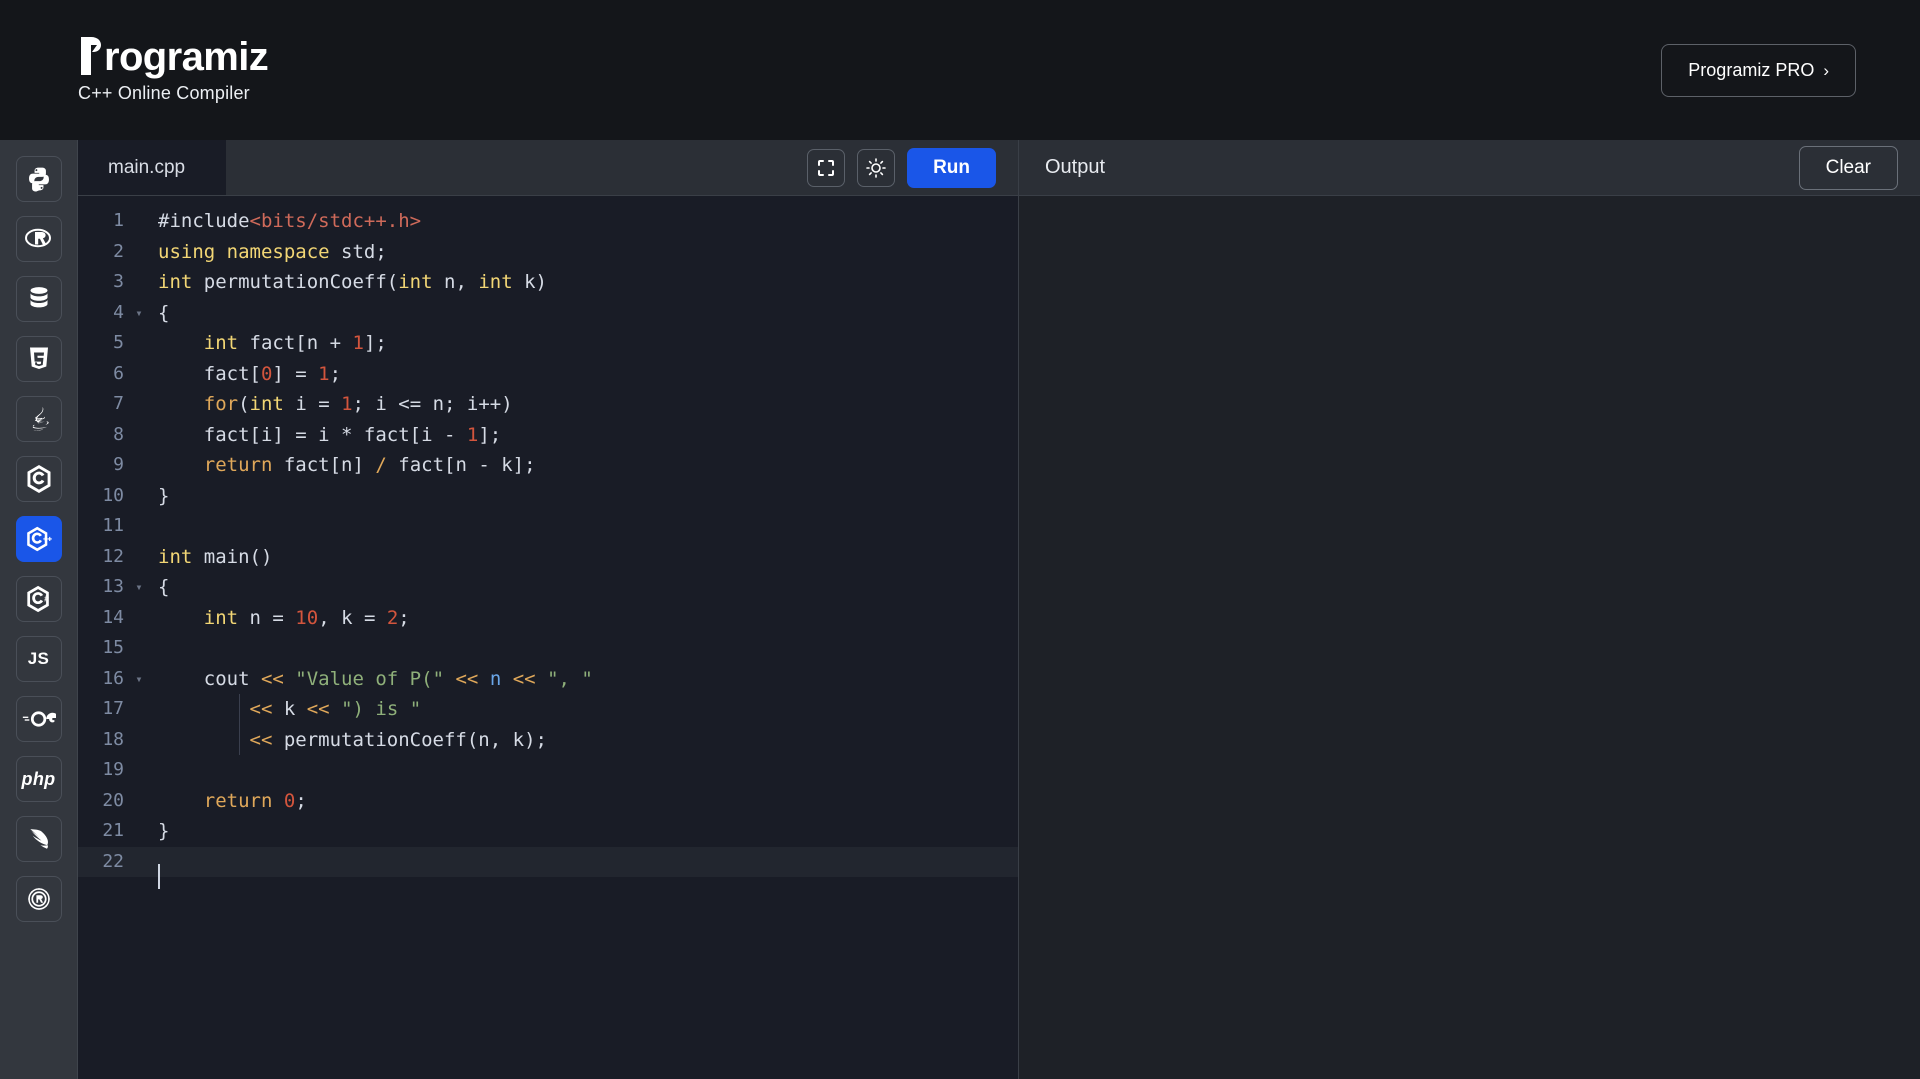 The width and height of the screenshot is (1920, 1079). Describe the element at coordinates (398, 739) in the screenshot. I see `code-text: << permutationCoeff(n, k);` at that location.